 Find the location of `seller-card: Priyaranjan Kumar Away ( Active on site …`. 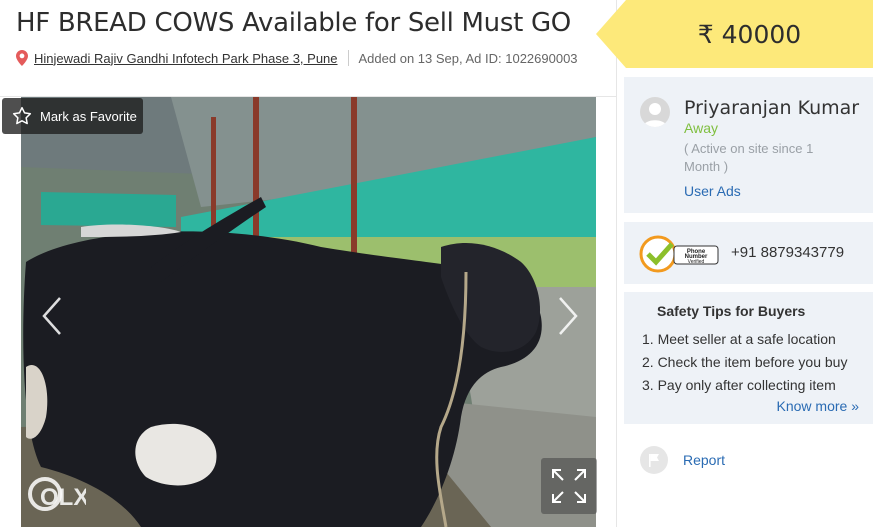

seller-card: Priyaranjan Kumar Away ( Active on site … is located at coordinates (748, 145).